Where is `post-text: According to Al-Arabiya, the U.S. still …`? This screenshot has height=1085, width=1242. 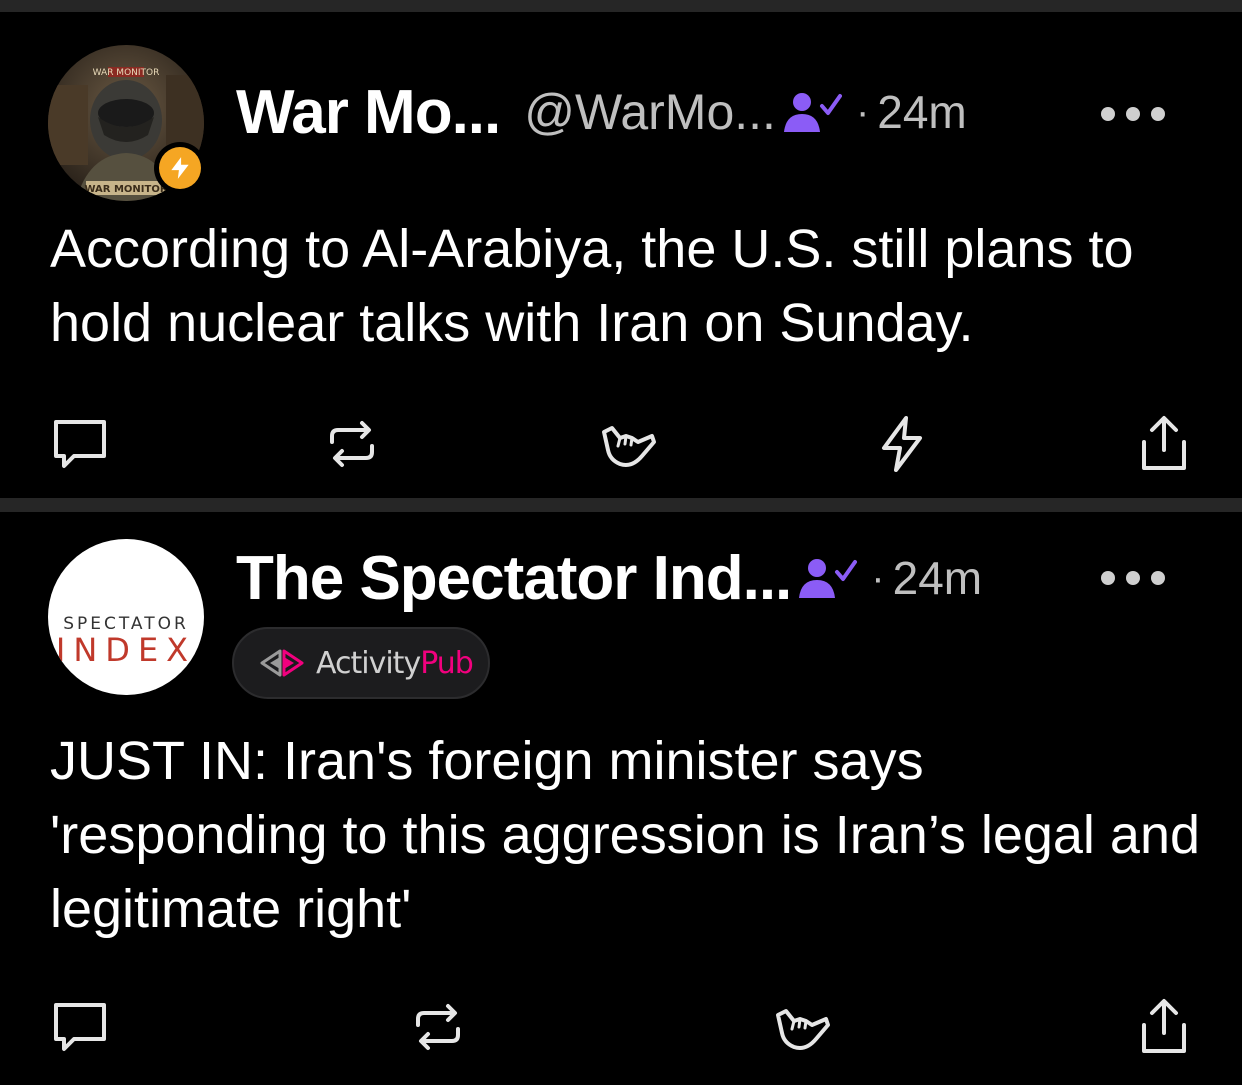 post-text: According to Al-Arabiya, the U.S. still … is located at coordinates (592, 286).